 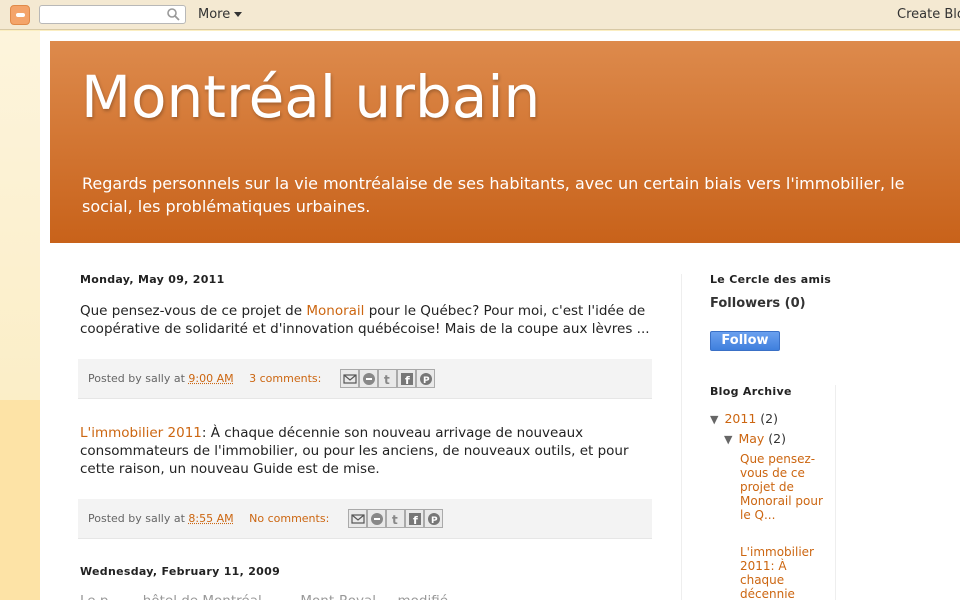 I want to click on archive-year-count: (2), so click(x=769, y=418).